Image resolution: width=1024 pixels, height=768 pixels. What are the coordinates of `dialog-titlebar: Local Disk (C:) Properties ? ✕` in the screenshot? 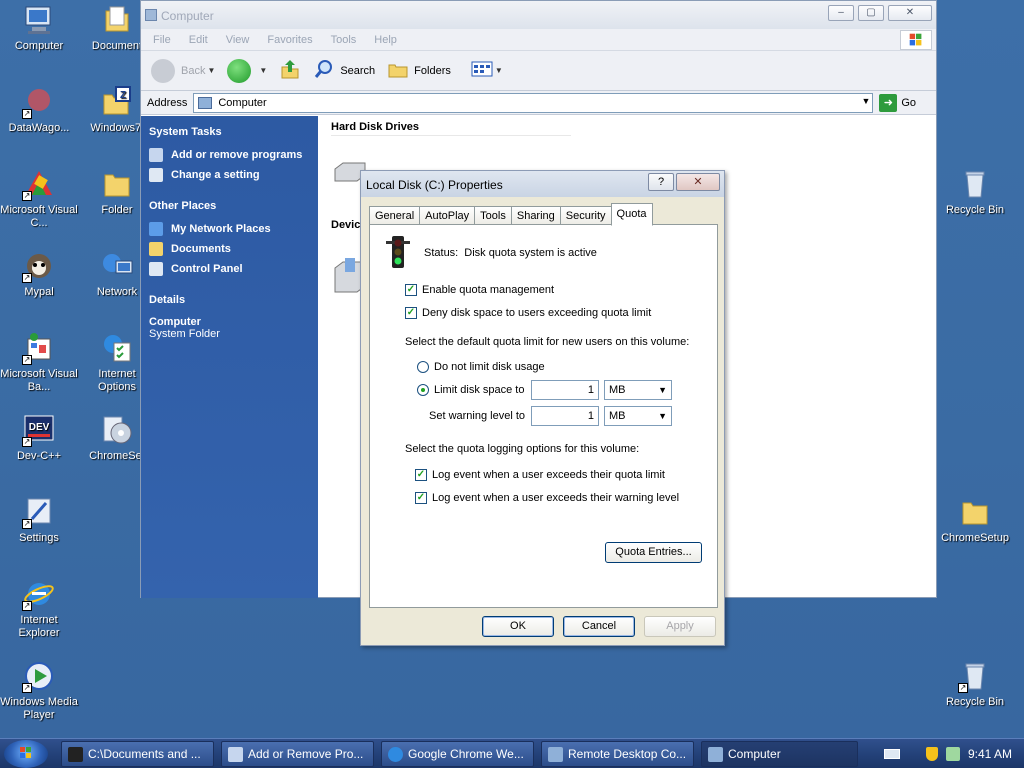 It's located at (542, 184).